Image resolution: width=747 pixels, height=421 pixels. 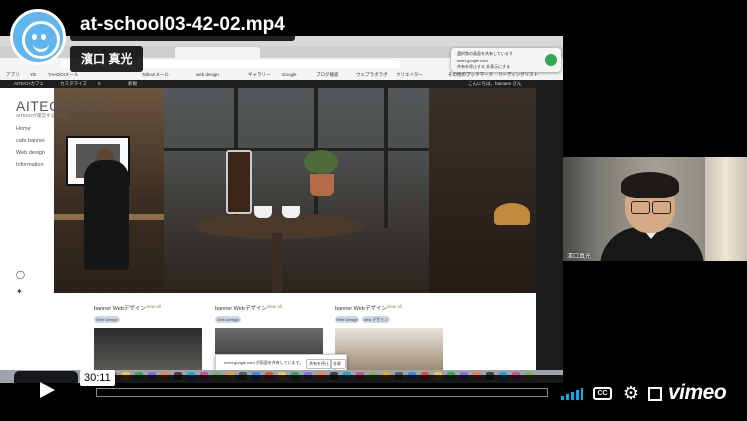 I want to click on wp-greeting: こんにちは、hamaen さん, so click(x=495, y=83).